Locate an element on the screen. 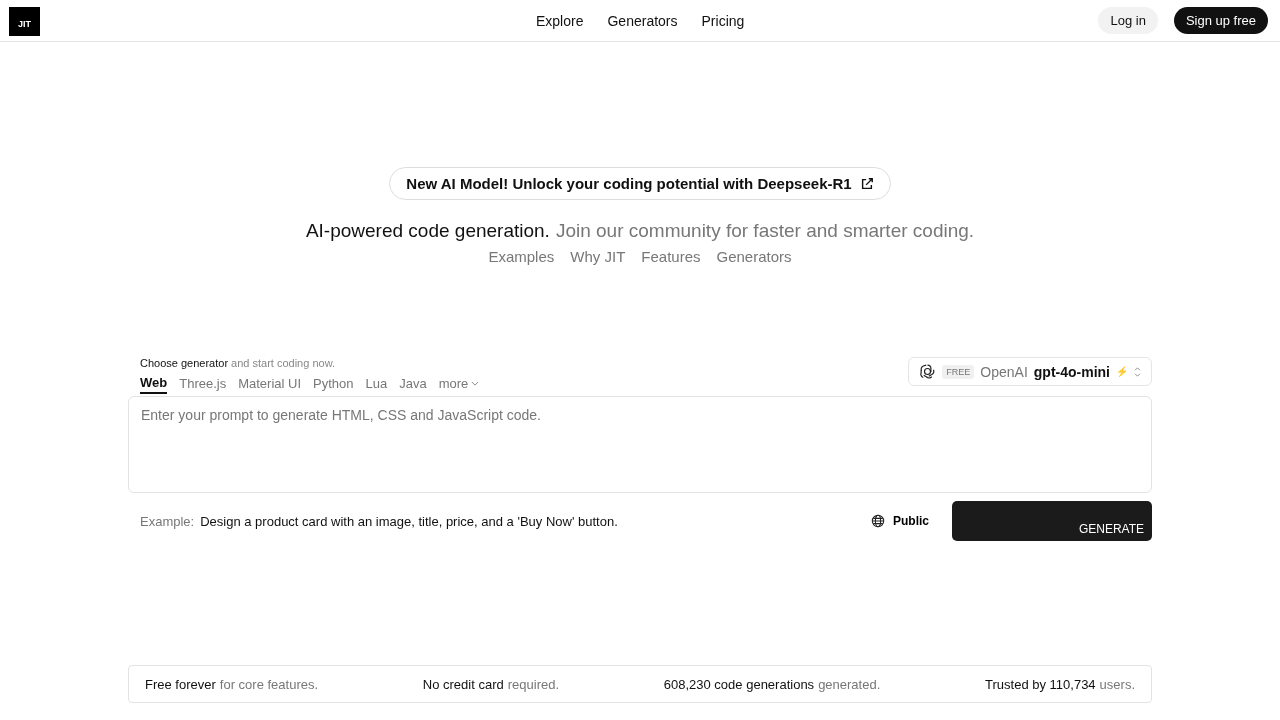  feature-highlight: 608,230 code generations is located at coordinates (739, 684).